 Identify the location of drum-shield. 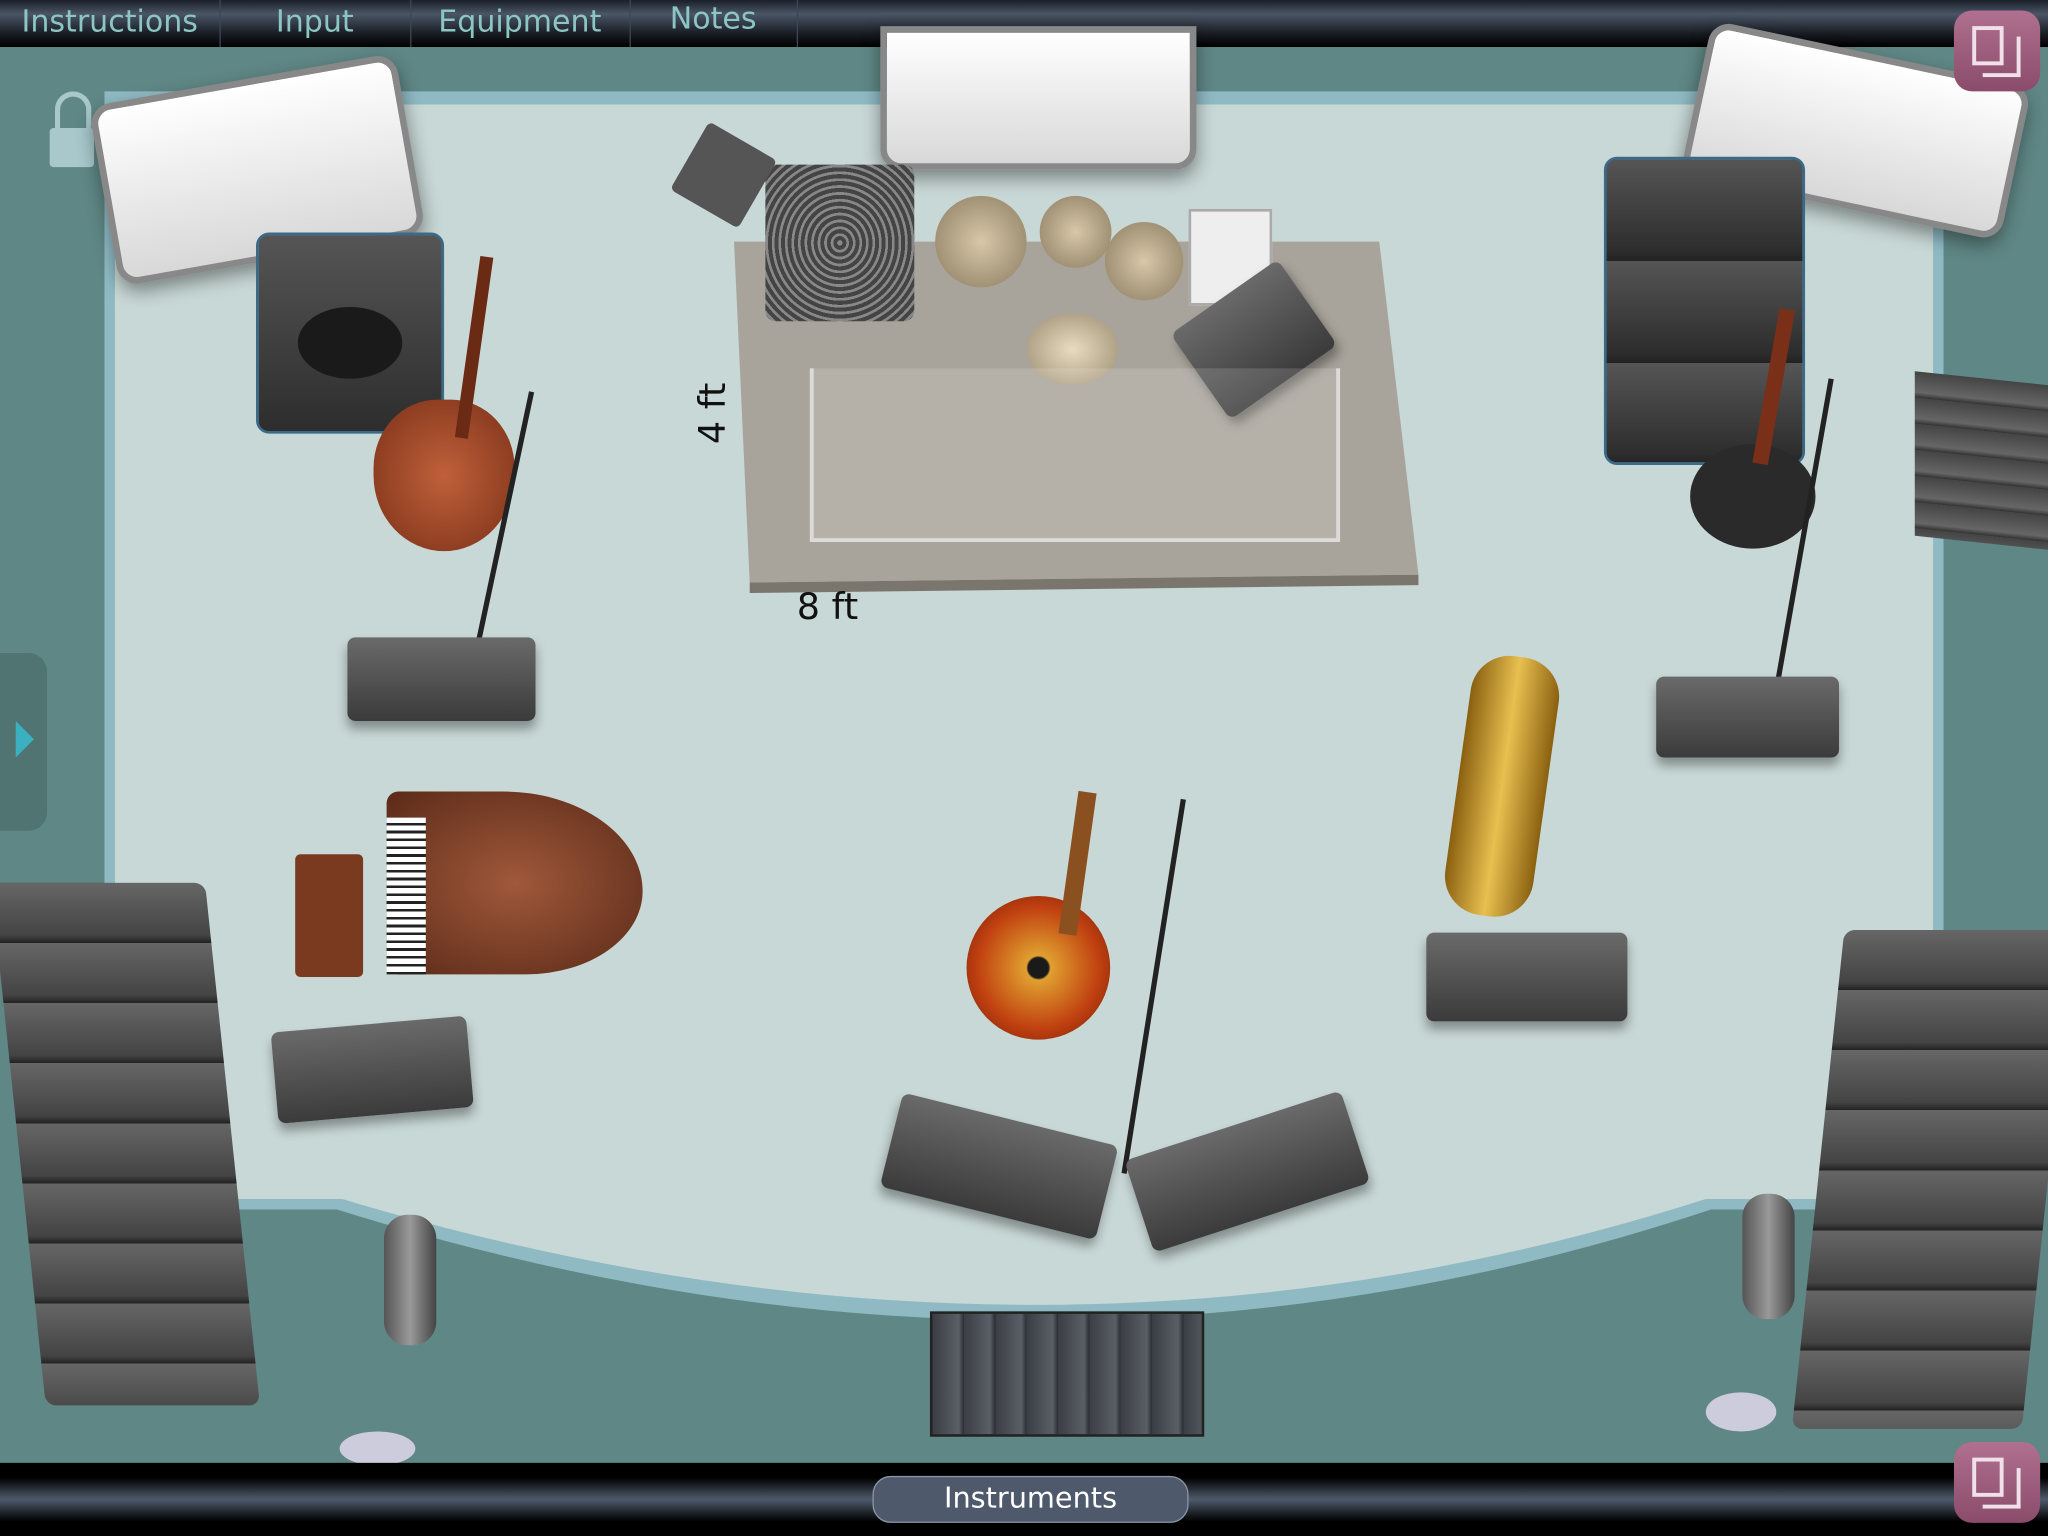
(1075, 455).